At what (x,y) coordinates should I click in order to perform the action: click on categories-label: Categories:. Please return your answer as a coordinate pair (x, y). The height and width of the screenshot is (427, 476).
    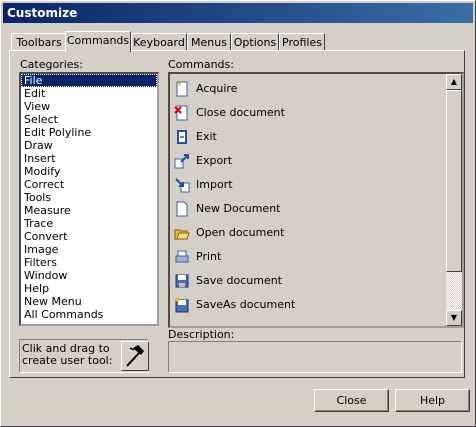
    Looking at the image, I should click on (51, 64).